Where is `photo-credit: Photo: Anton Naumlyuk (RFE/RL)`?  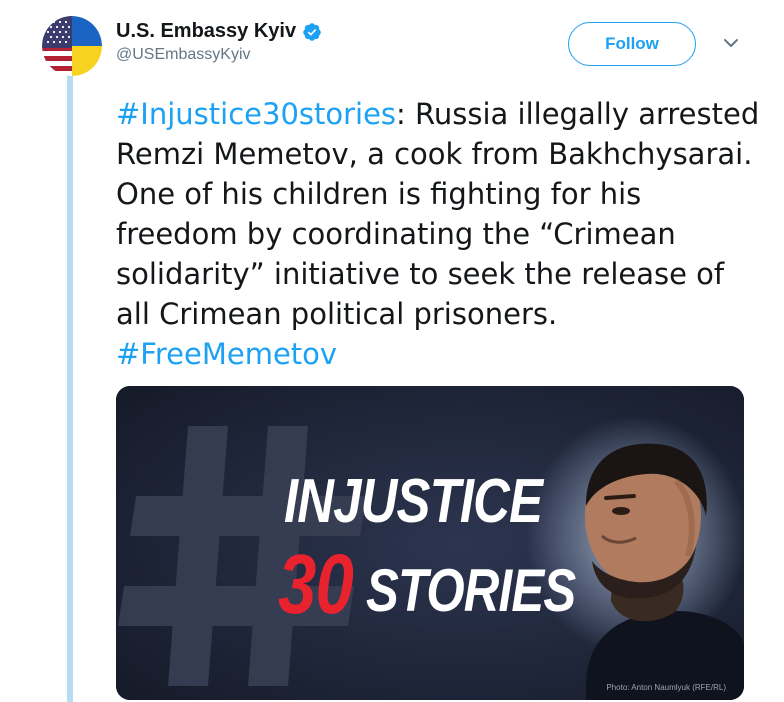 photo-credit: Photo: Anton Naumlyuk (RFE/RL) is located at coordinates (666, 687).